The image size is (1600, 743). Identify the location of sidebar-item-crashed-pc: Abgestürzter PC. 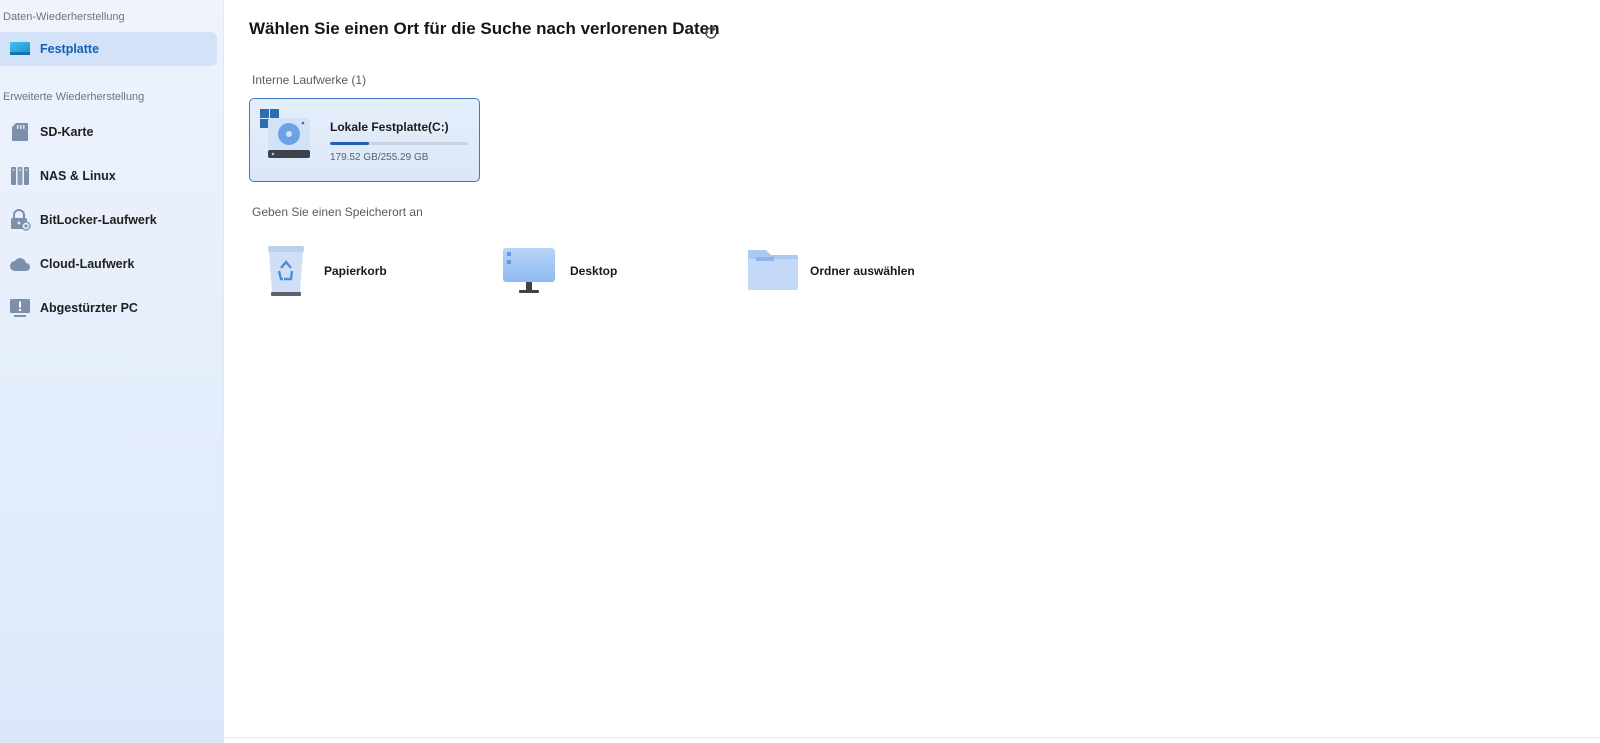
(108, 308).